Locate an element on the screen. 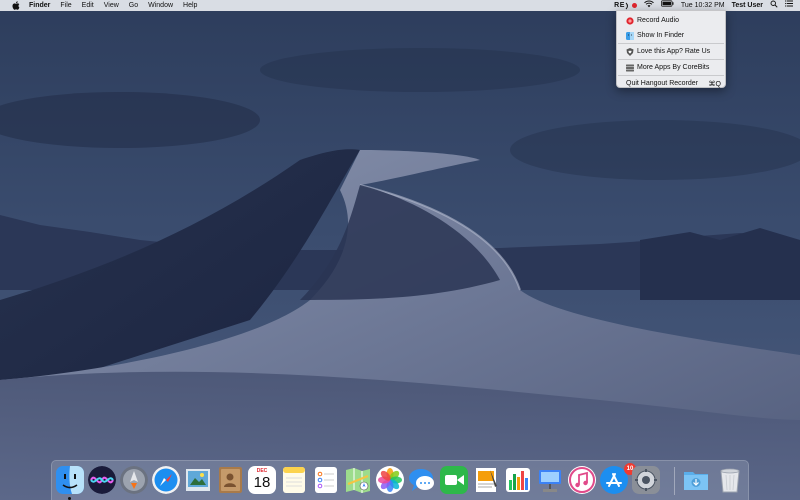  reminders-icon is located at coordinates (326, 480).